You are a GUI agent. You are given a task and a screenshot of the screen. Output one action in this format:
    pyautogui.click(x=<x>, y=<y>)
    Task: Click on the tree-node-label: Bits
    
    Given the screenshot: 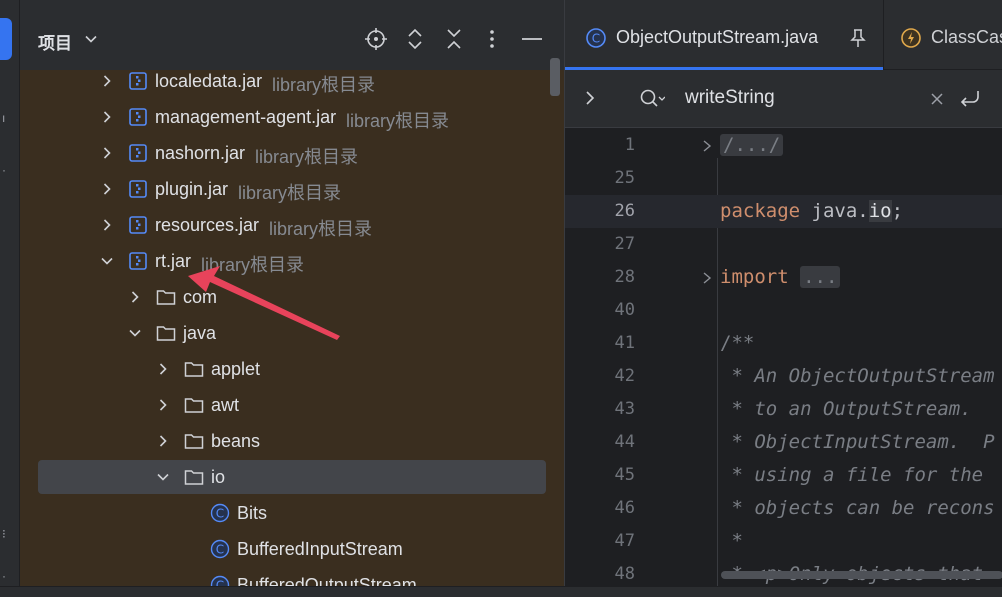 What is the action you would take?
    pyautogui.click(x=252, y=513)
    